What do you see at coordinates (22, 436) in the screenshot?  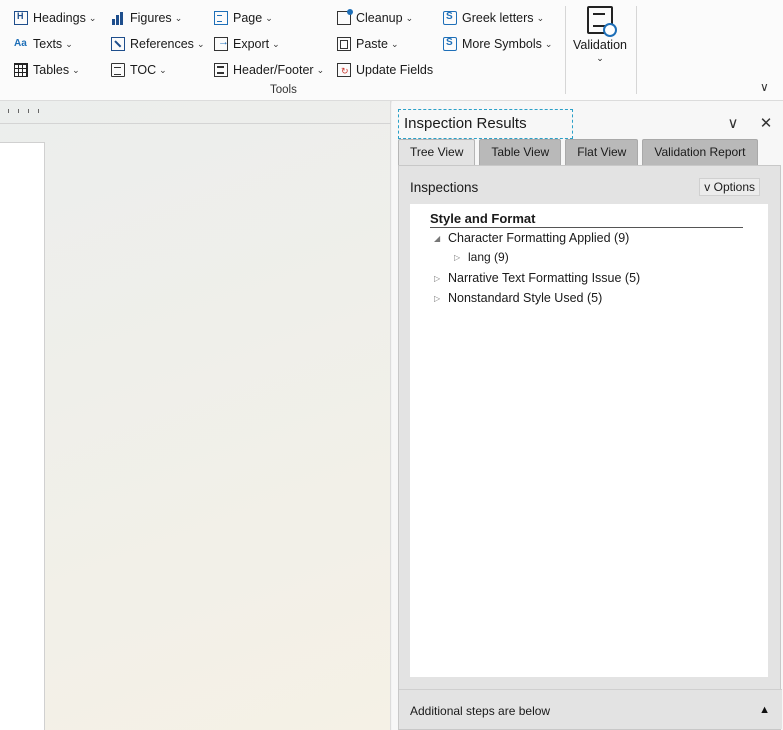 I see `document-page` at bounding box center [22, 436].